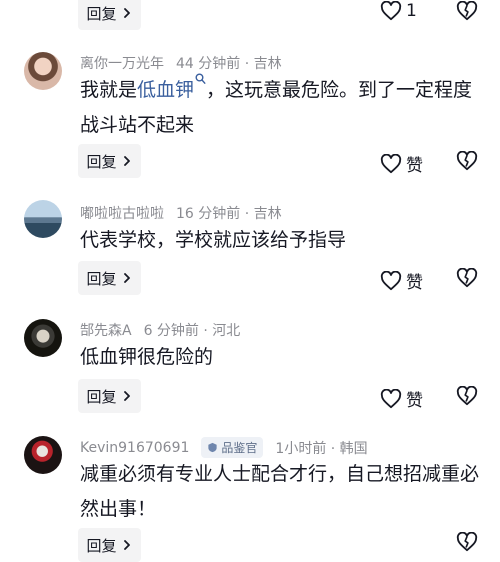 The image size is (500, 562). I want to click on timestamp-location: 1小时前 · 韩国, so click(321, 448).